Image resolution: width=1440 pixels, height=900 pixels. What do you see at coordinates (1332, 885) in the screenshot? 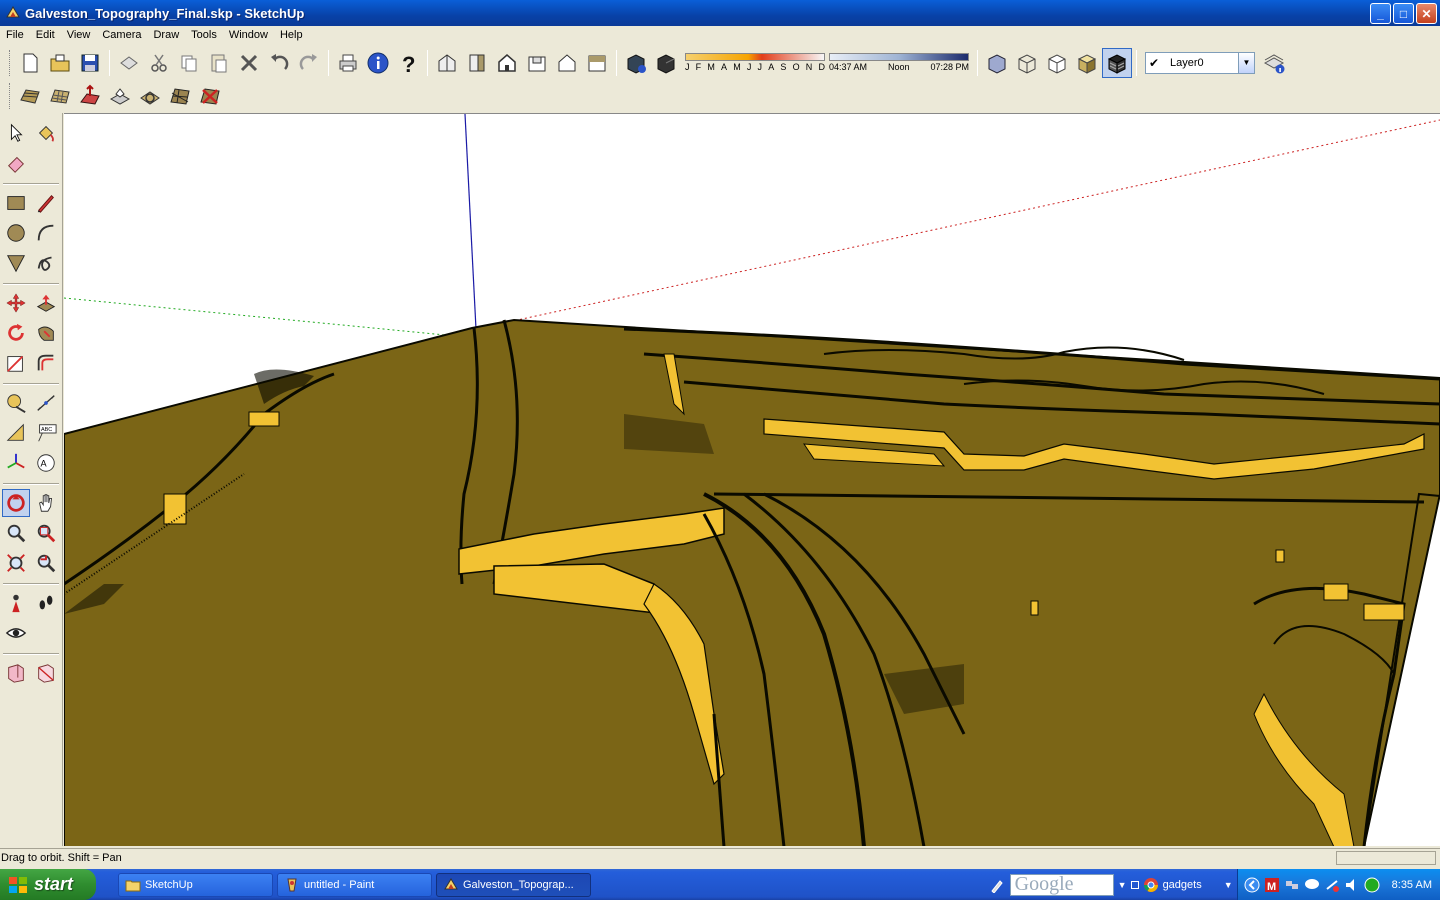
I see `update-icon` at bounding box center [1332, 885].